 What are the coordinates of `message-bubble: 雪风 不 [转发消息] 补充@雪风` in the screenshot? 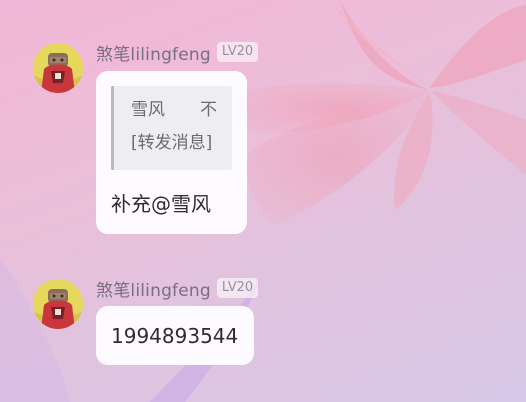 It's located at (171, 152).